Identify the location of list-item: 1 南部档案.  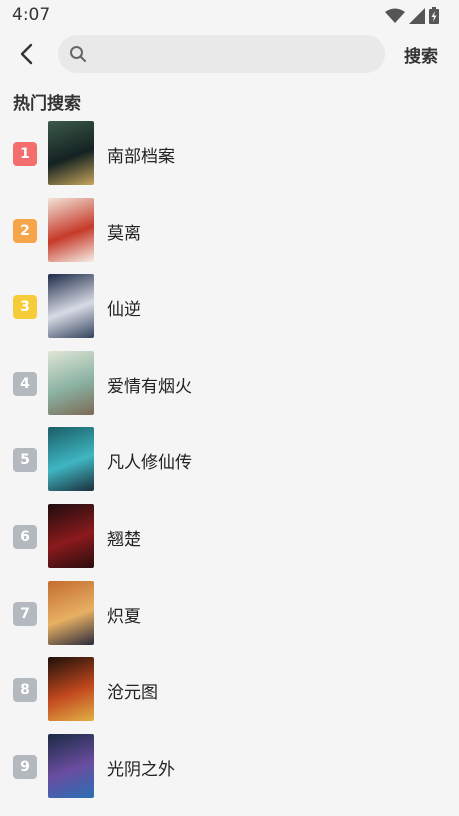
(229, 158).